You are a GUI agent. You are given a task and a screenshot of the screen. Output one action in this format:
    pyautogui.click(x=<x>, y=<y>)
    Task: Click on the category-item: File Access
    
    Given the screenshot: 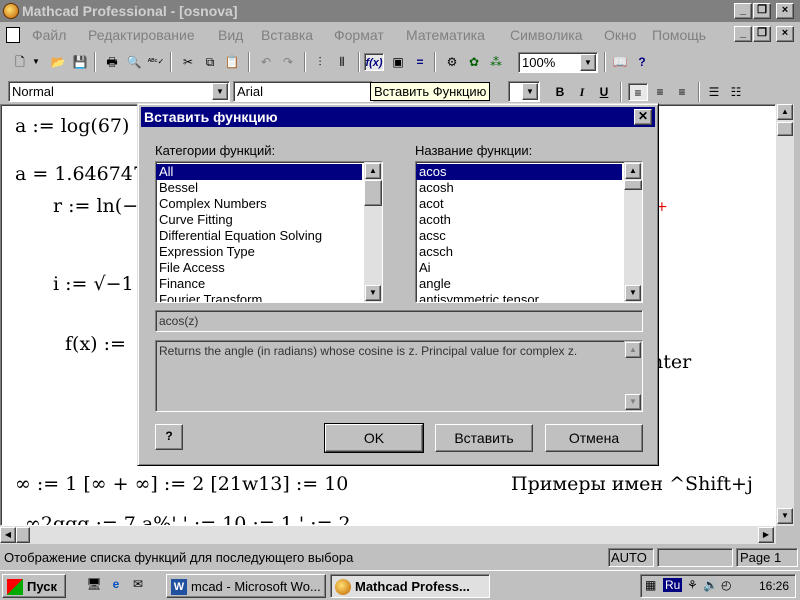 What is the action you would take?
    pyautogui.click(x=259, y=268)
    